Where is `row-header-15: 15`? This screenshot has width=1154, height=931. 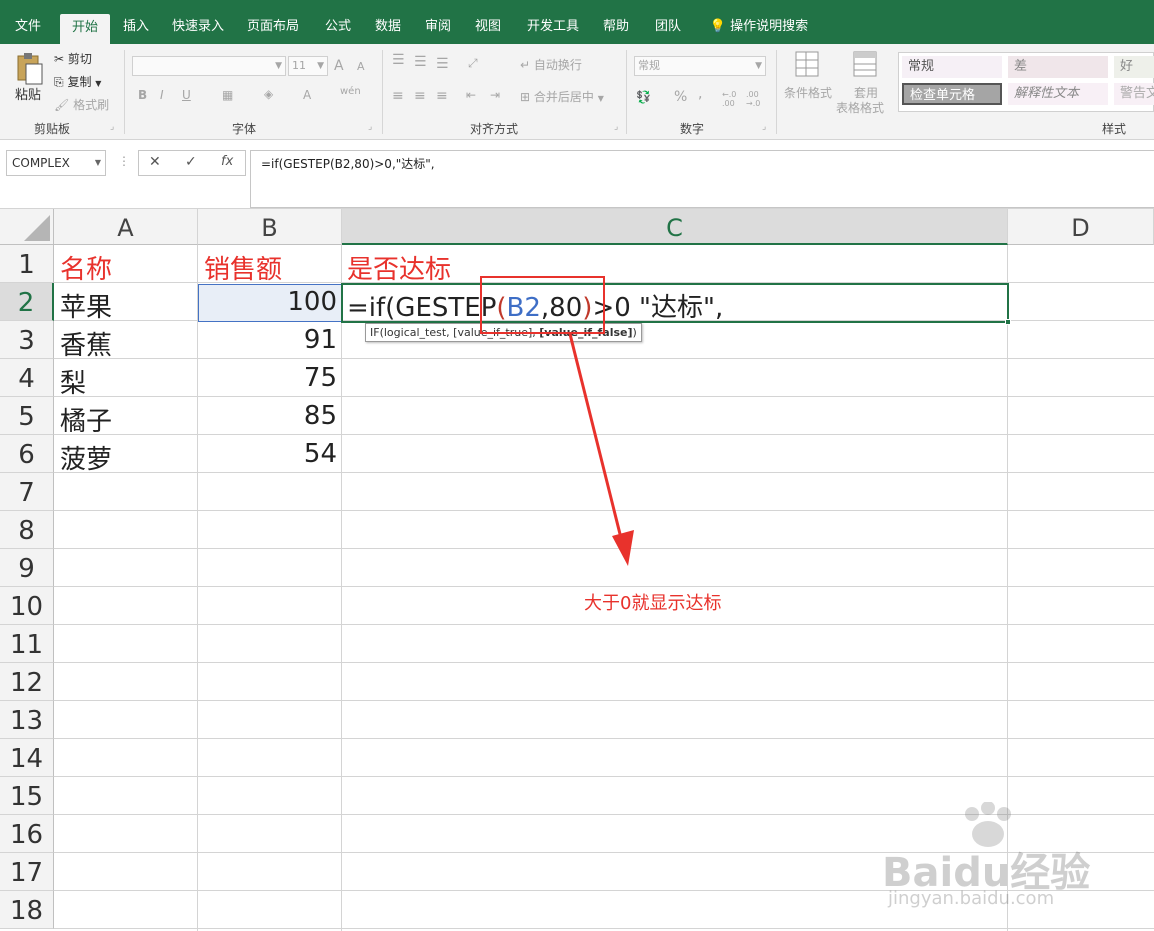 row-header-15: 15 is located at coordinates (27, 796).